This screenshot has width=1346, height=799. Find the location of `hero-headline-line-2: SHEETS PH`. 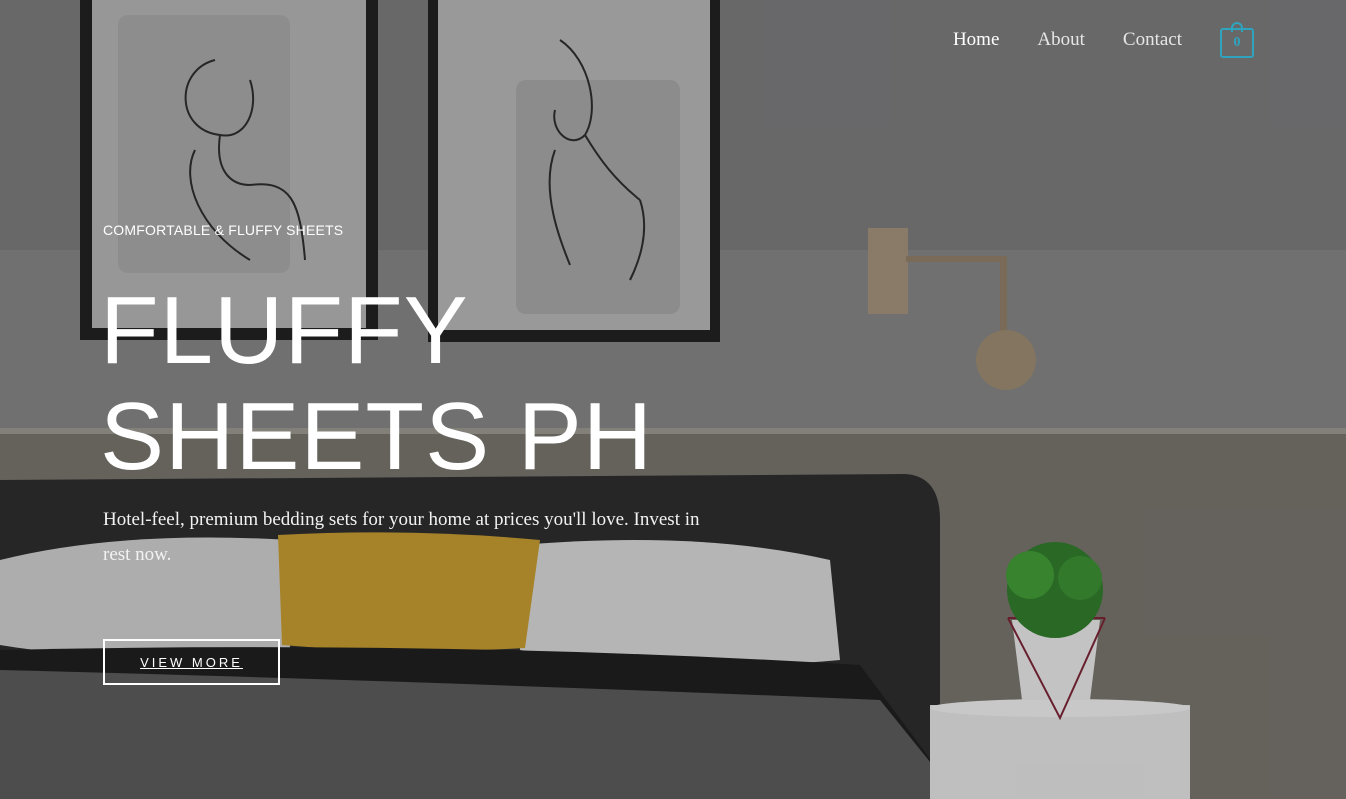

hero-headline-line-2: SHEETS PH is located at coordinates (377, 436).